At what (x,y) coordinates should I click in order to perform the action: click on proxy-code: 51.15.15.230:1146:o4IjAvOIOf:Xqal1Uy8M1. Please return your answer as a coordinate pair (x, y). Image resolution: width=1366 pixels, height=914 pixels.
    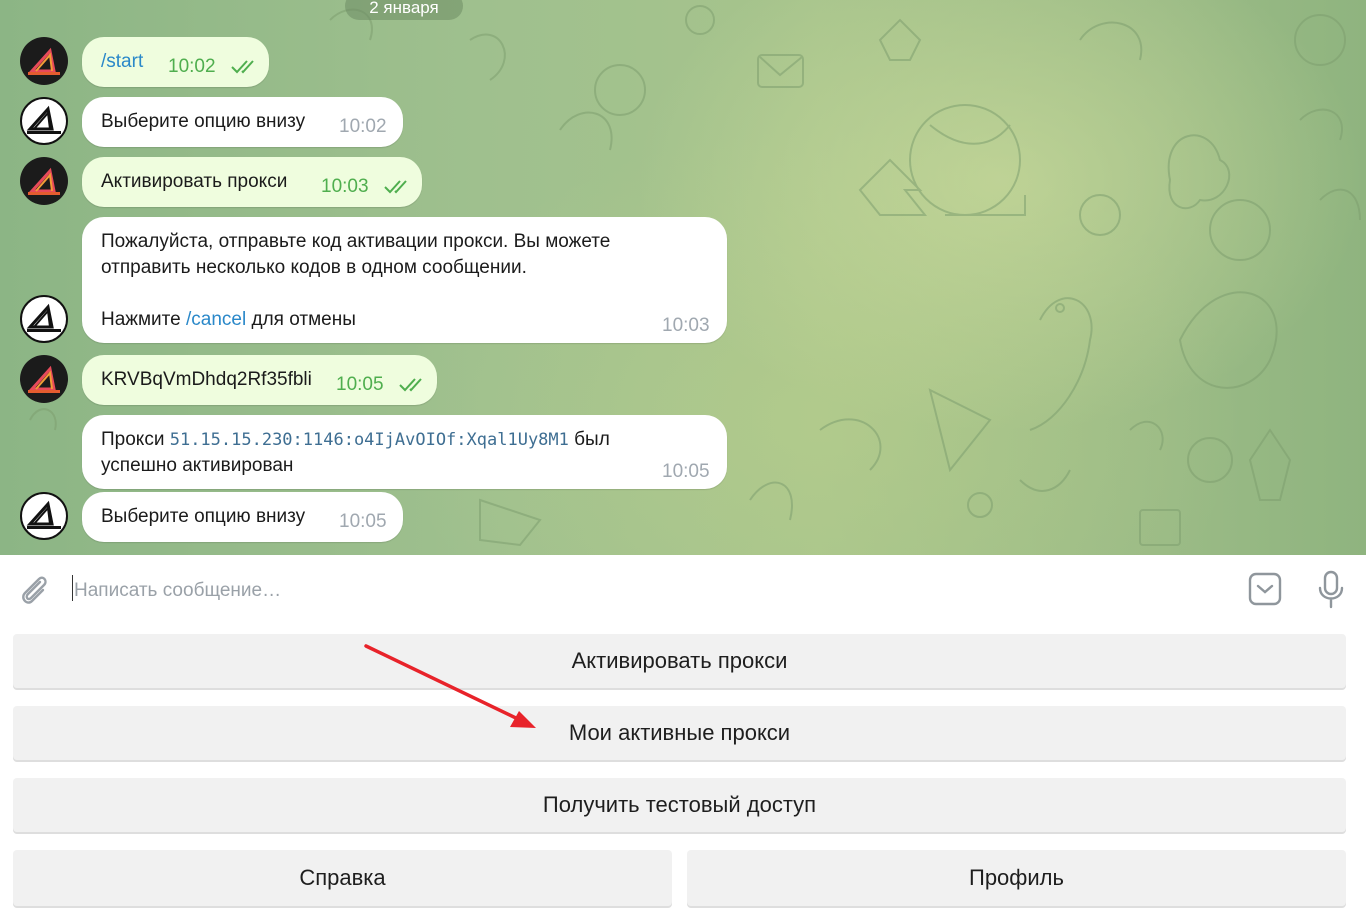
    Looking at the image, I should click on (369, 440).